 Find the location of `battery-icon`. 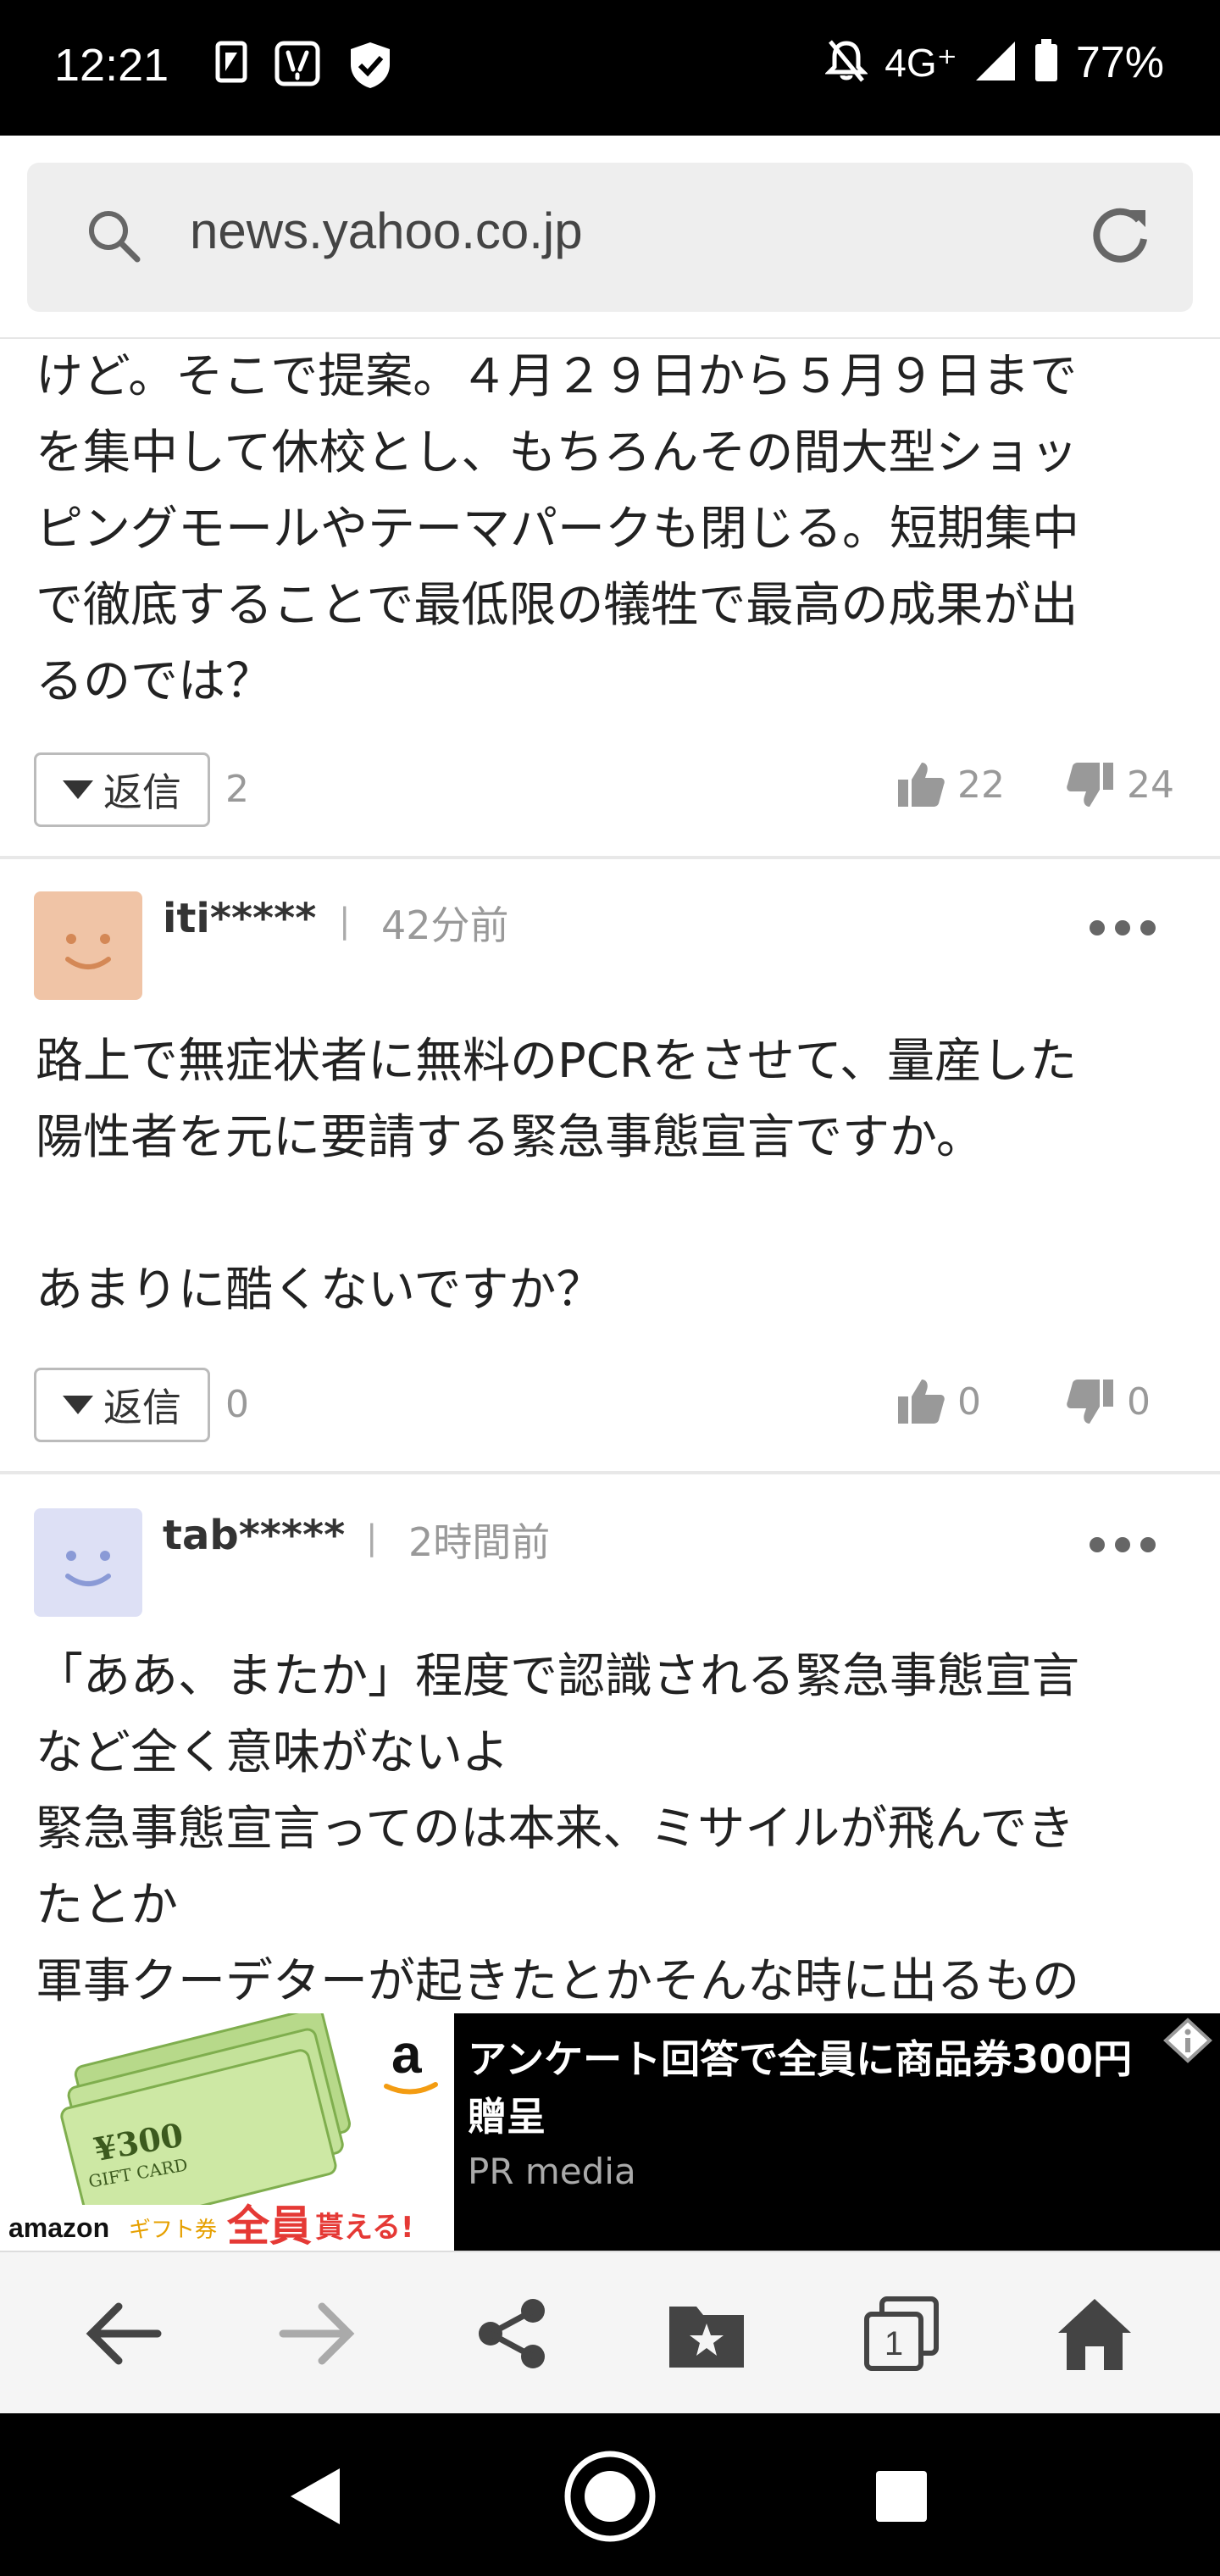

battery-icon is located at coordinates (1046, 62).